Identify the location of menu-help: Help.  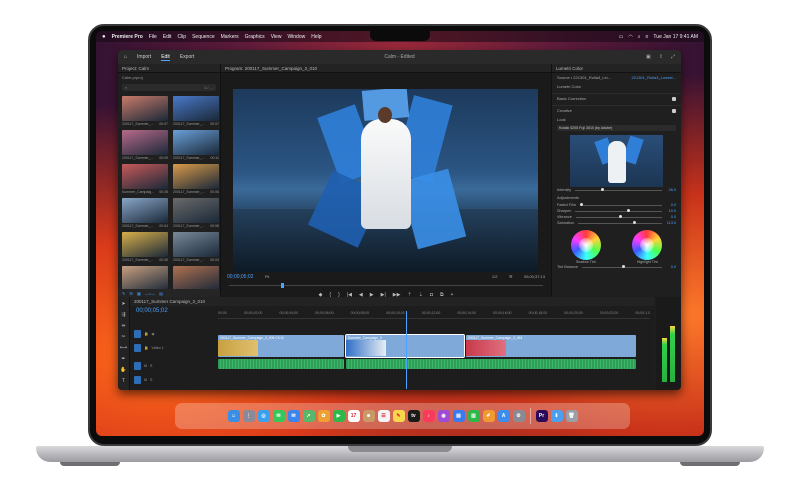
(316, 37).